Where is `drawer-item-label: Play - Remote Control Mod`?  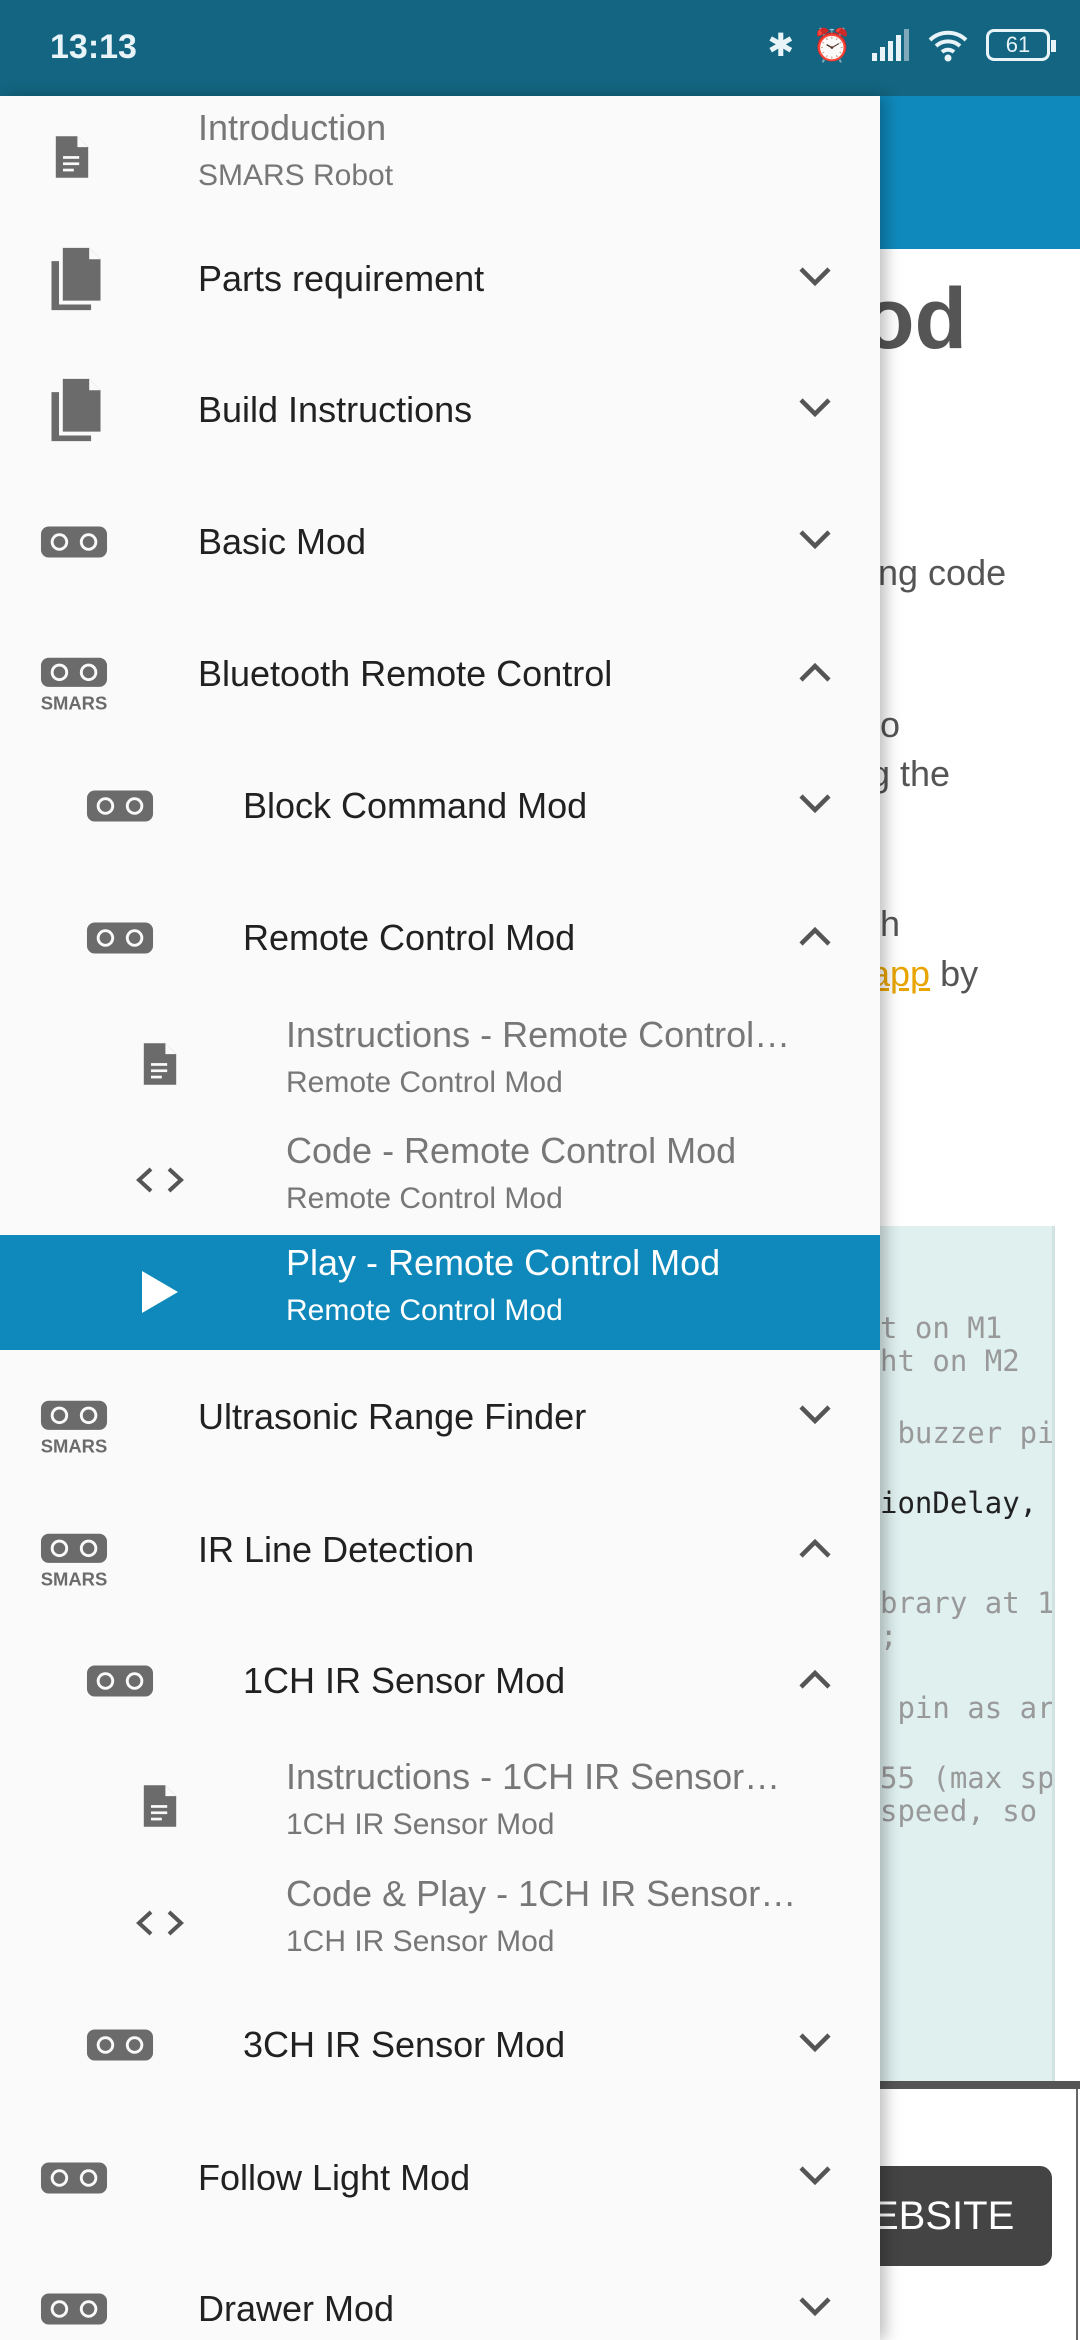
drawer-item-label: Play - Remote Control Mod is located at coordinates (503, 1262).